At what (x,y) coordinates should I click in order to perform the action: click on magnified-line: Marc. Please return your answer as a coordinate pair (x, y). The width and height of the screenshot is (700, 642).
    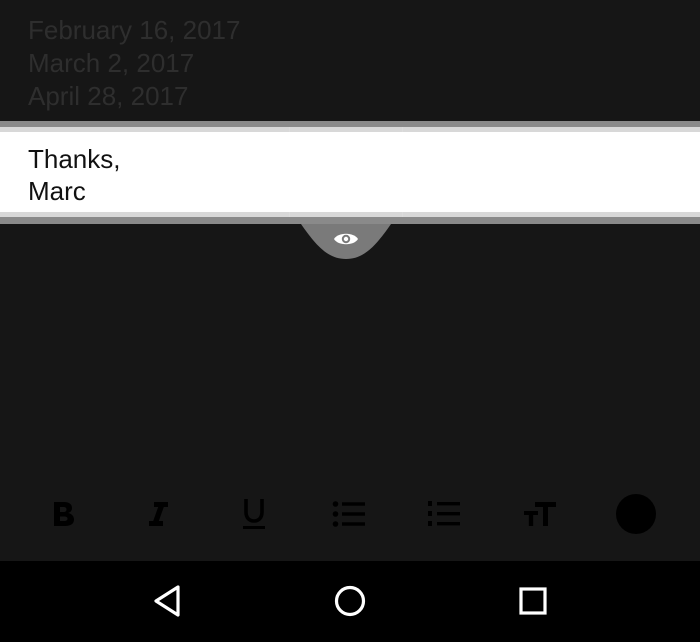
    Looking at the image, I should click on (57, 191).